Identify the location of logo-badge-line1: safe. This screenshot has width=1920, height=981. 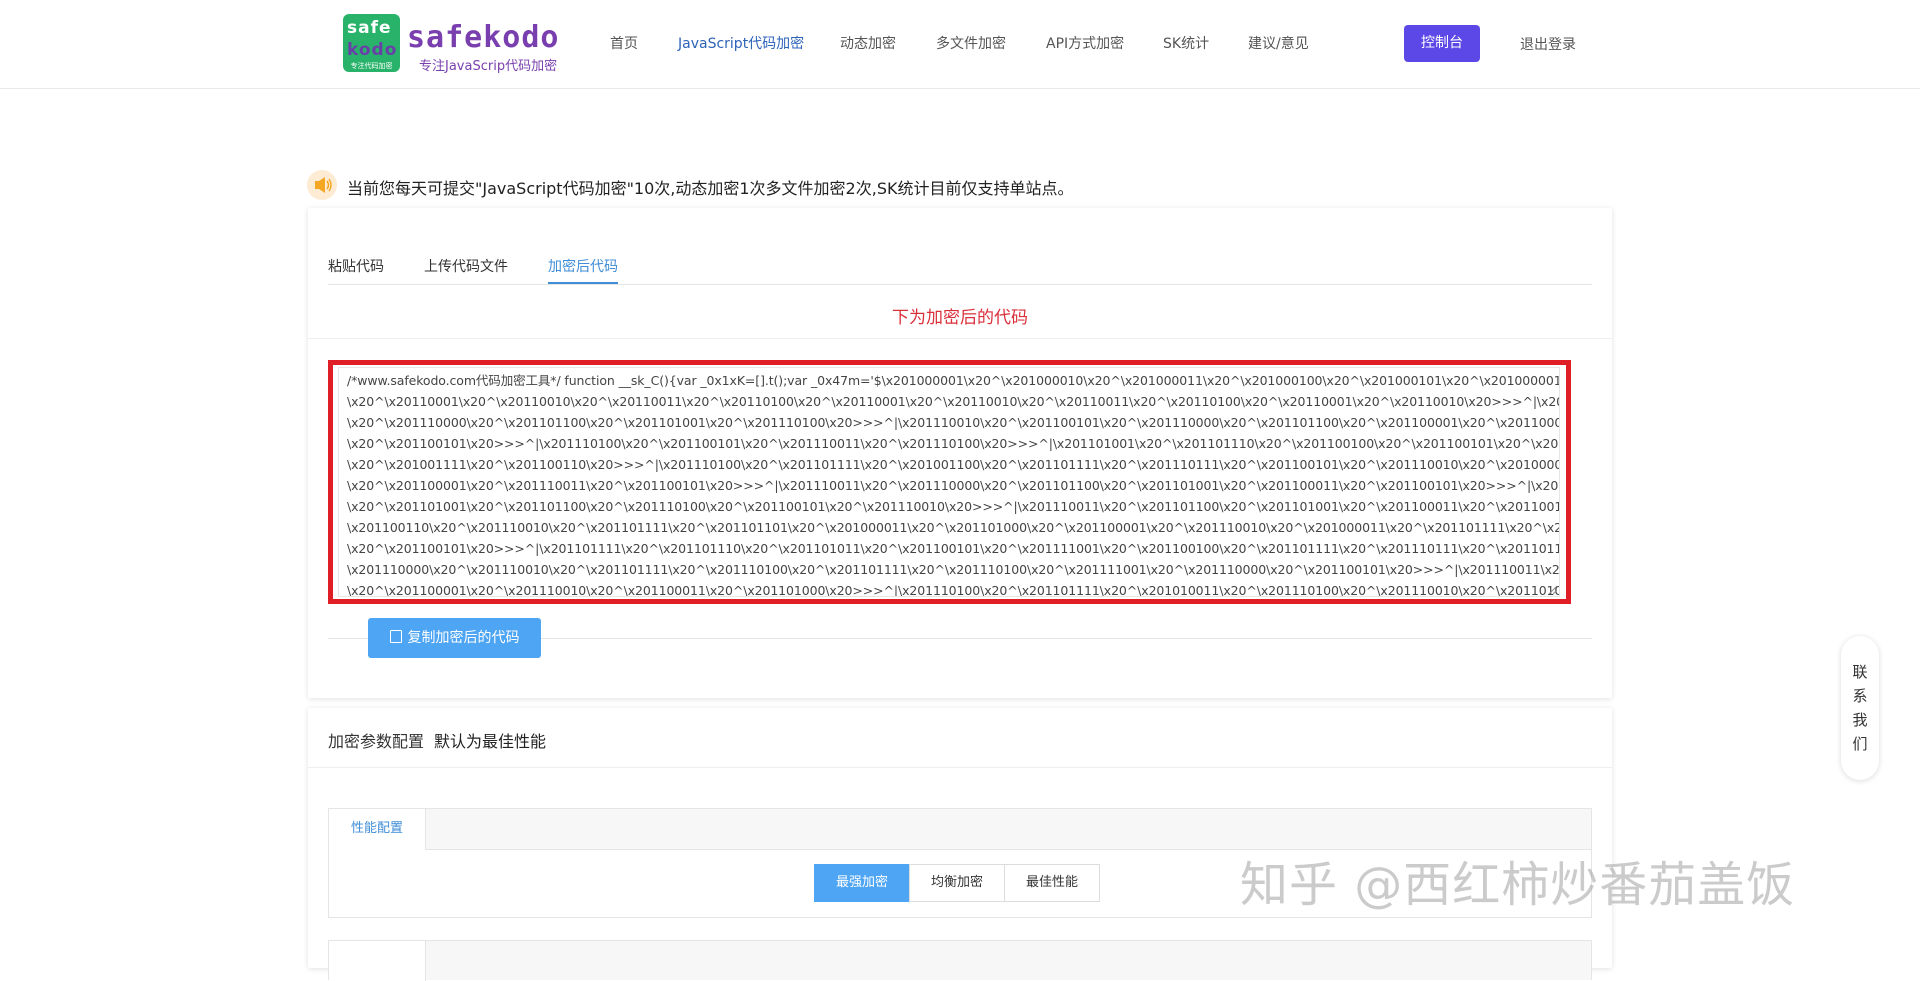
(369, 28).